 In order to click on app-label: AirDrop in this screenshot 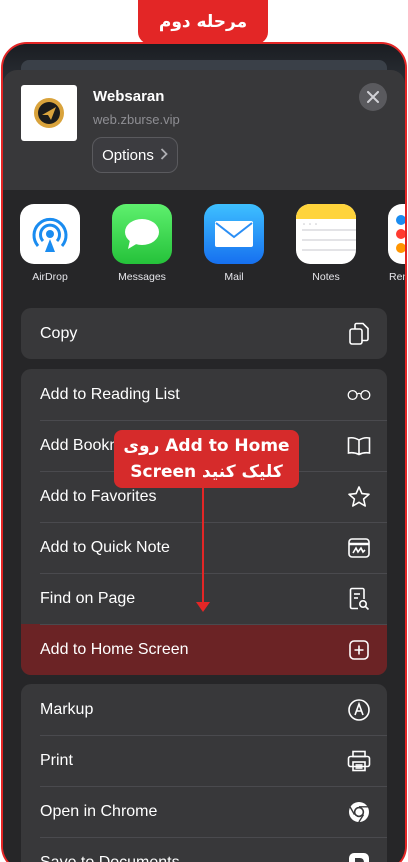, I will do `click(50, 277)`.